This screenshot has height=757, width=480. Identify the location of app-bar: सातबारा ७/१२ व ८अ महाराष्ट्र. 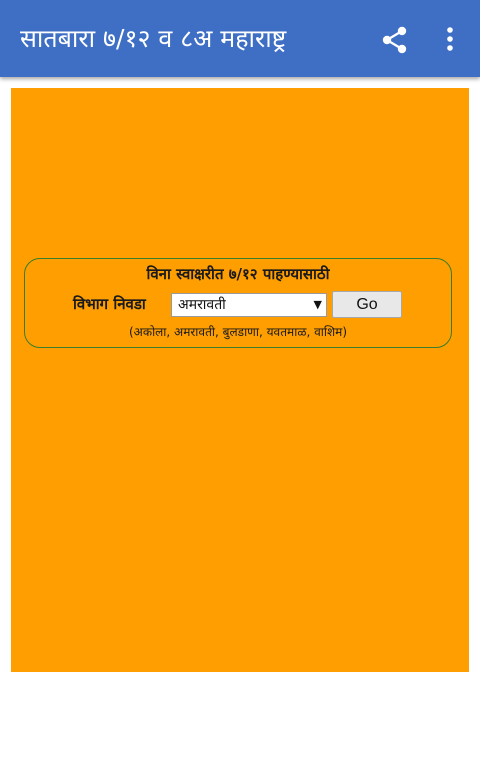
(240, 38).